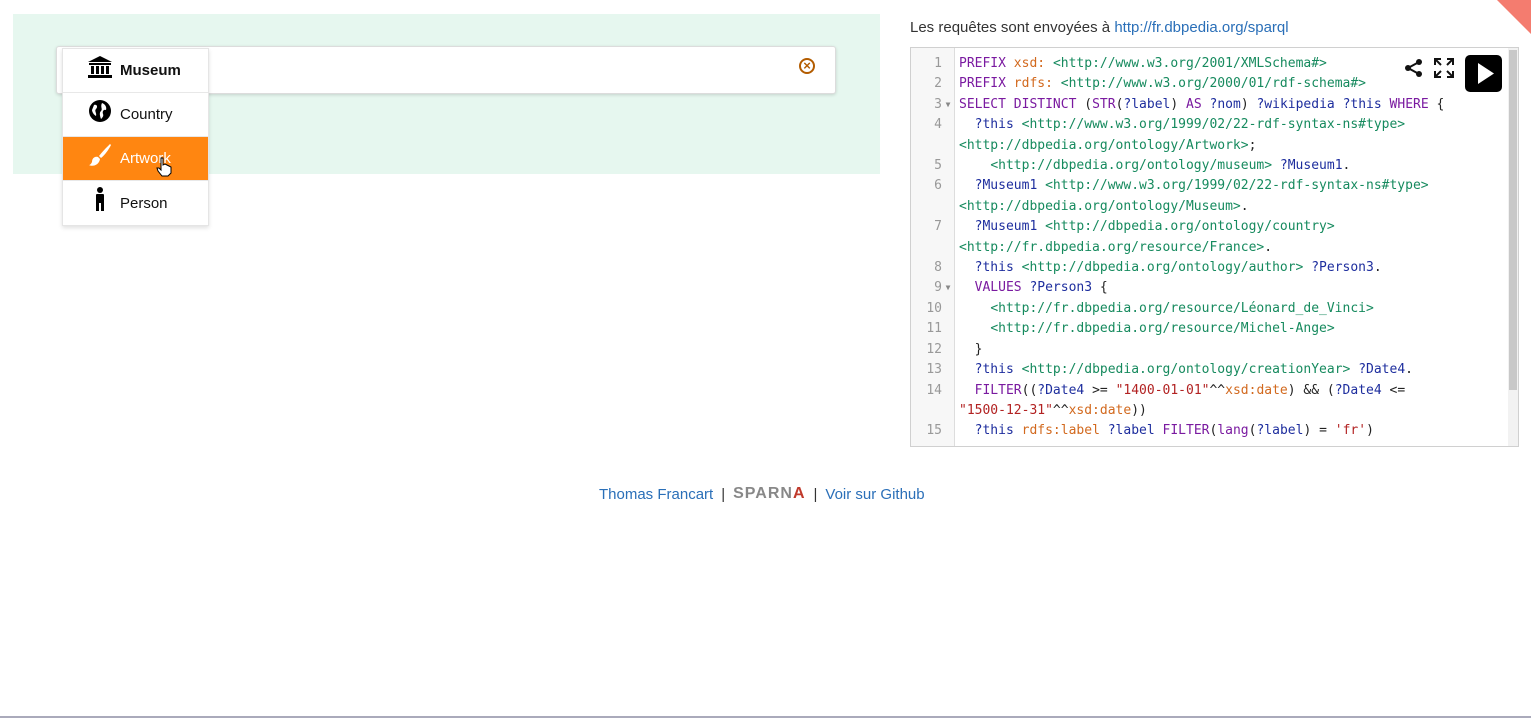 Image resolution: width=1531 pixels, height=718 pixels. I want to click on menu-item-artwork: Artwork, so click(135, 159).